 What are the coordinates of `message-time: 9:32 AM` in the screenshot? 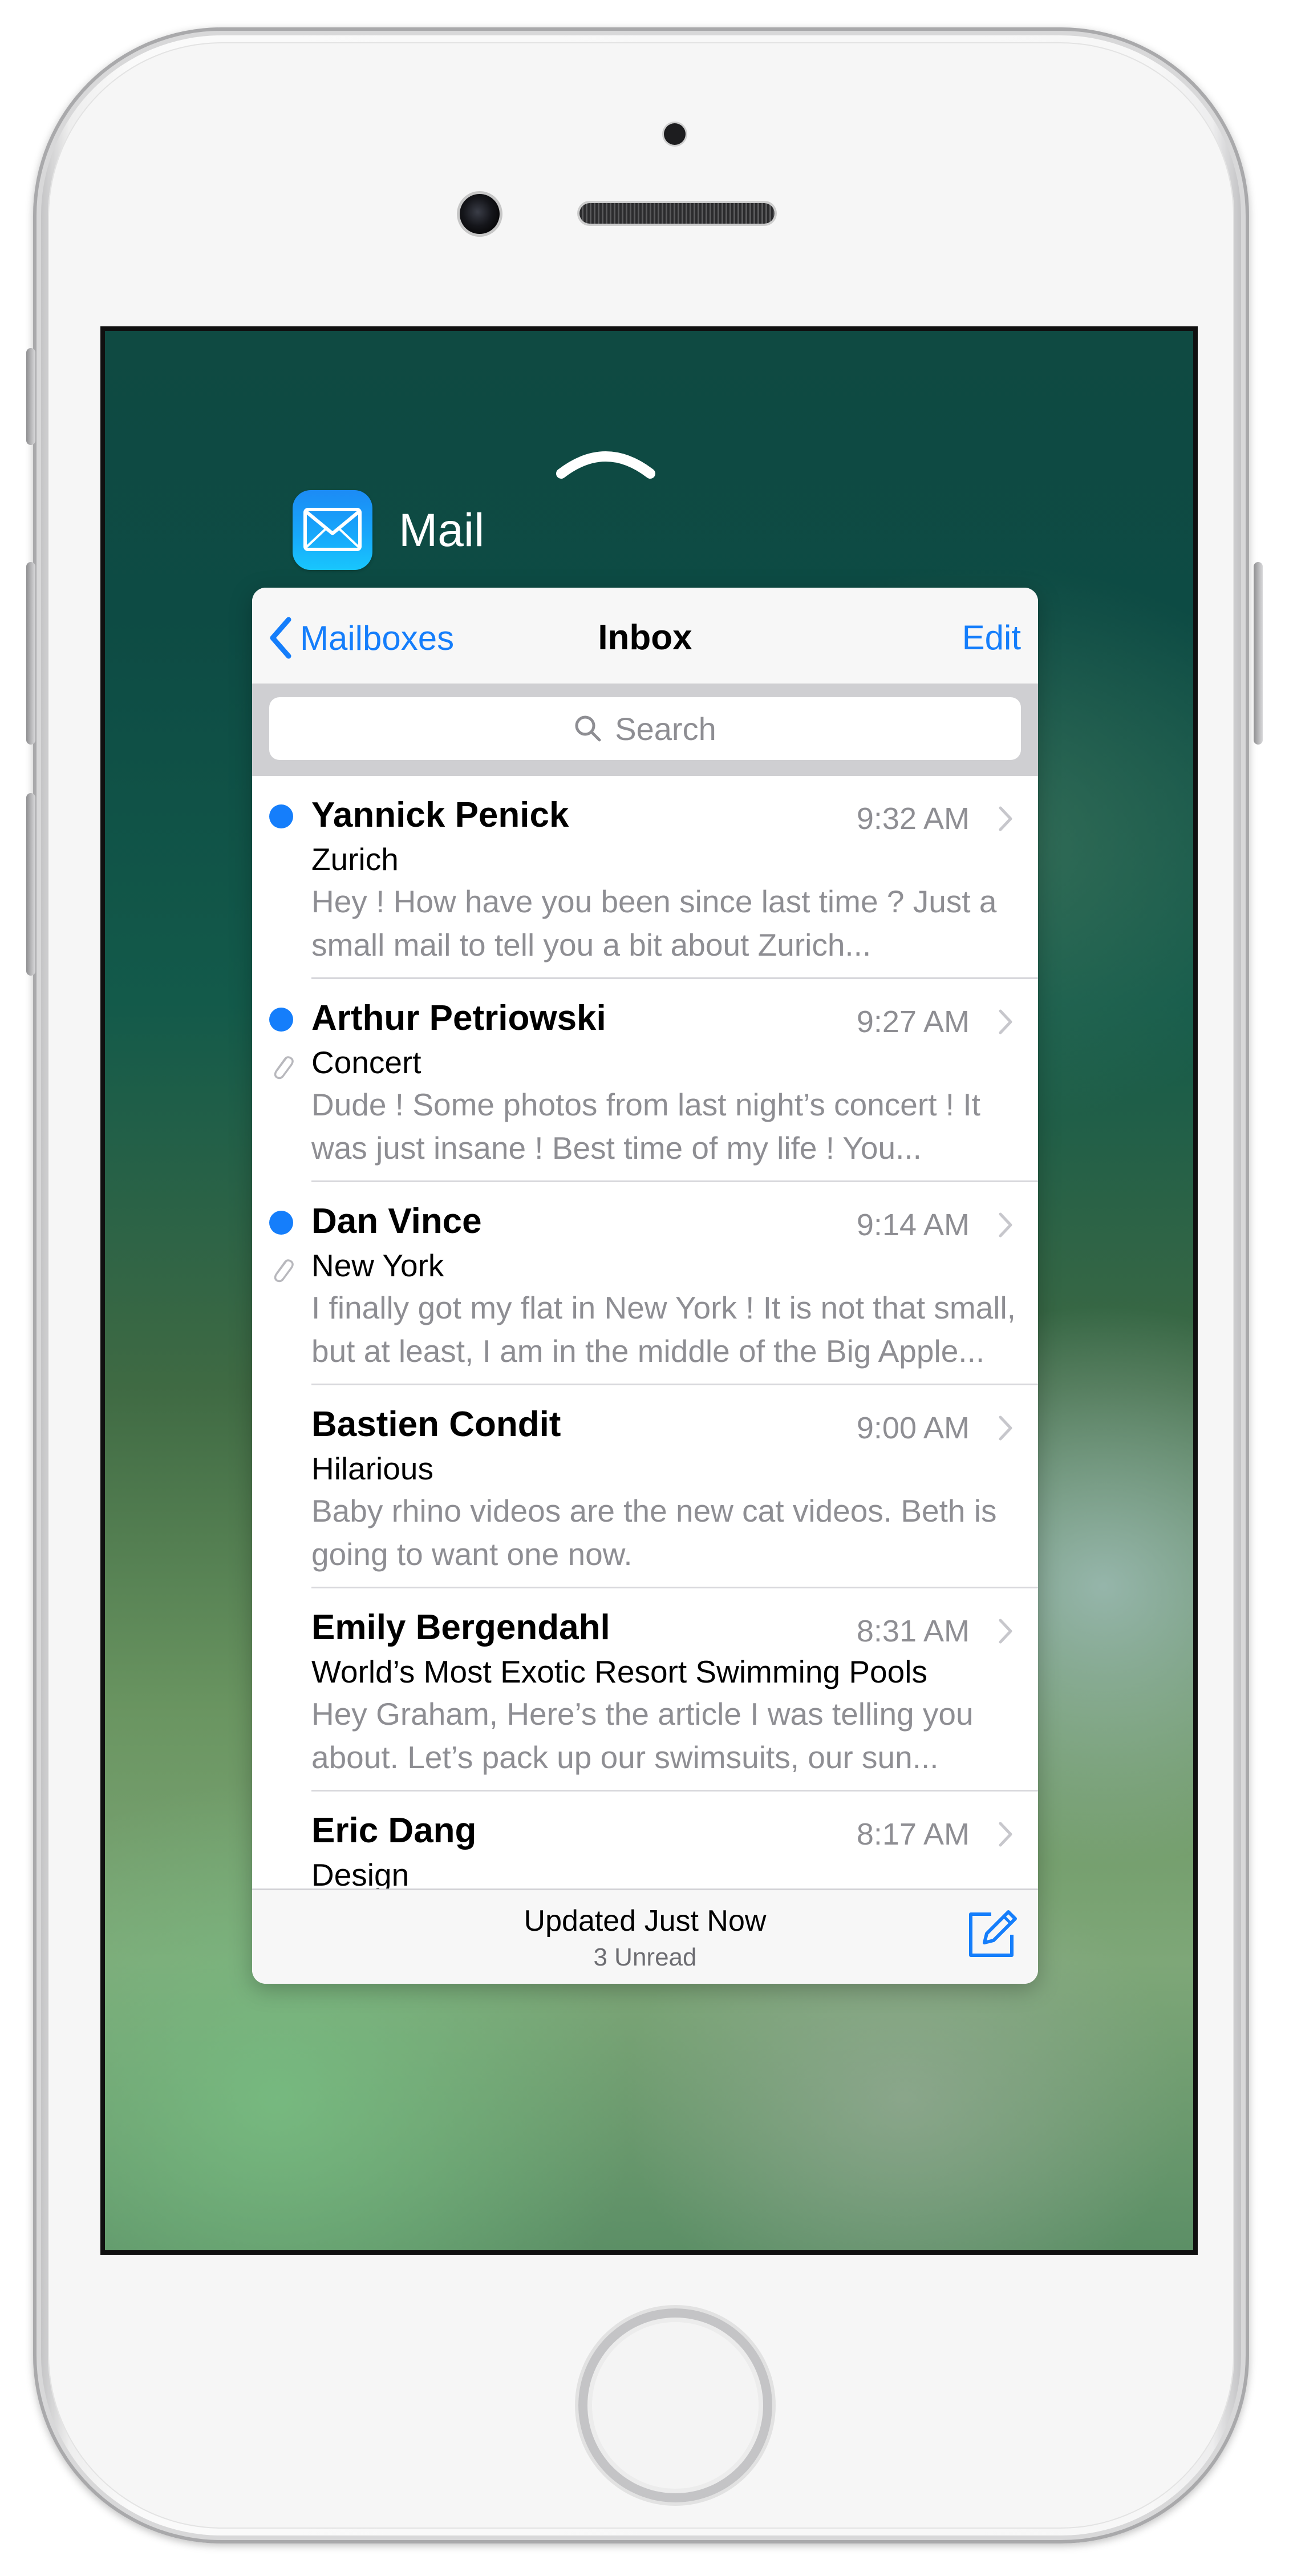 It's located at (913, 819).